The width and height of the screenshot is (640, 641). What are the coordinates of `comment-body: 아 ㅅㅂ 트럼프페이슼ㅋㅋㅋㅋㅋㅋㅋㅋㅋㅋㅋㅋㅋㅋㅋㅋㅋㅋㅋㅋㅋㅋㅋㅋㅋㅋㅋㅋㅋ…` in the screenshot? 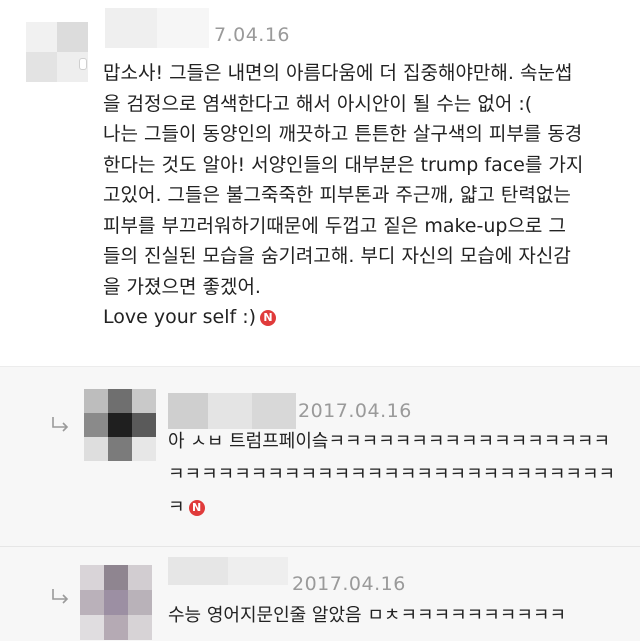 It's located at (392, 474).